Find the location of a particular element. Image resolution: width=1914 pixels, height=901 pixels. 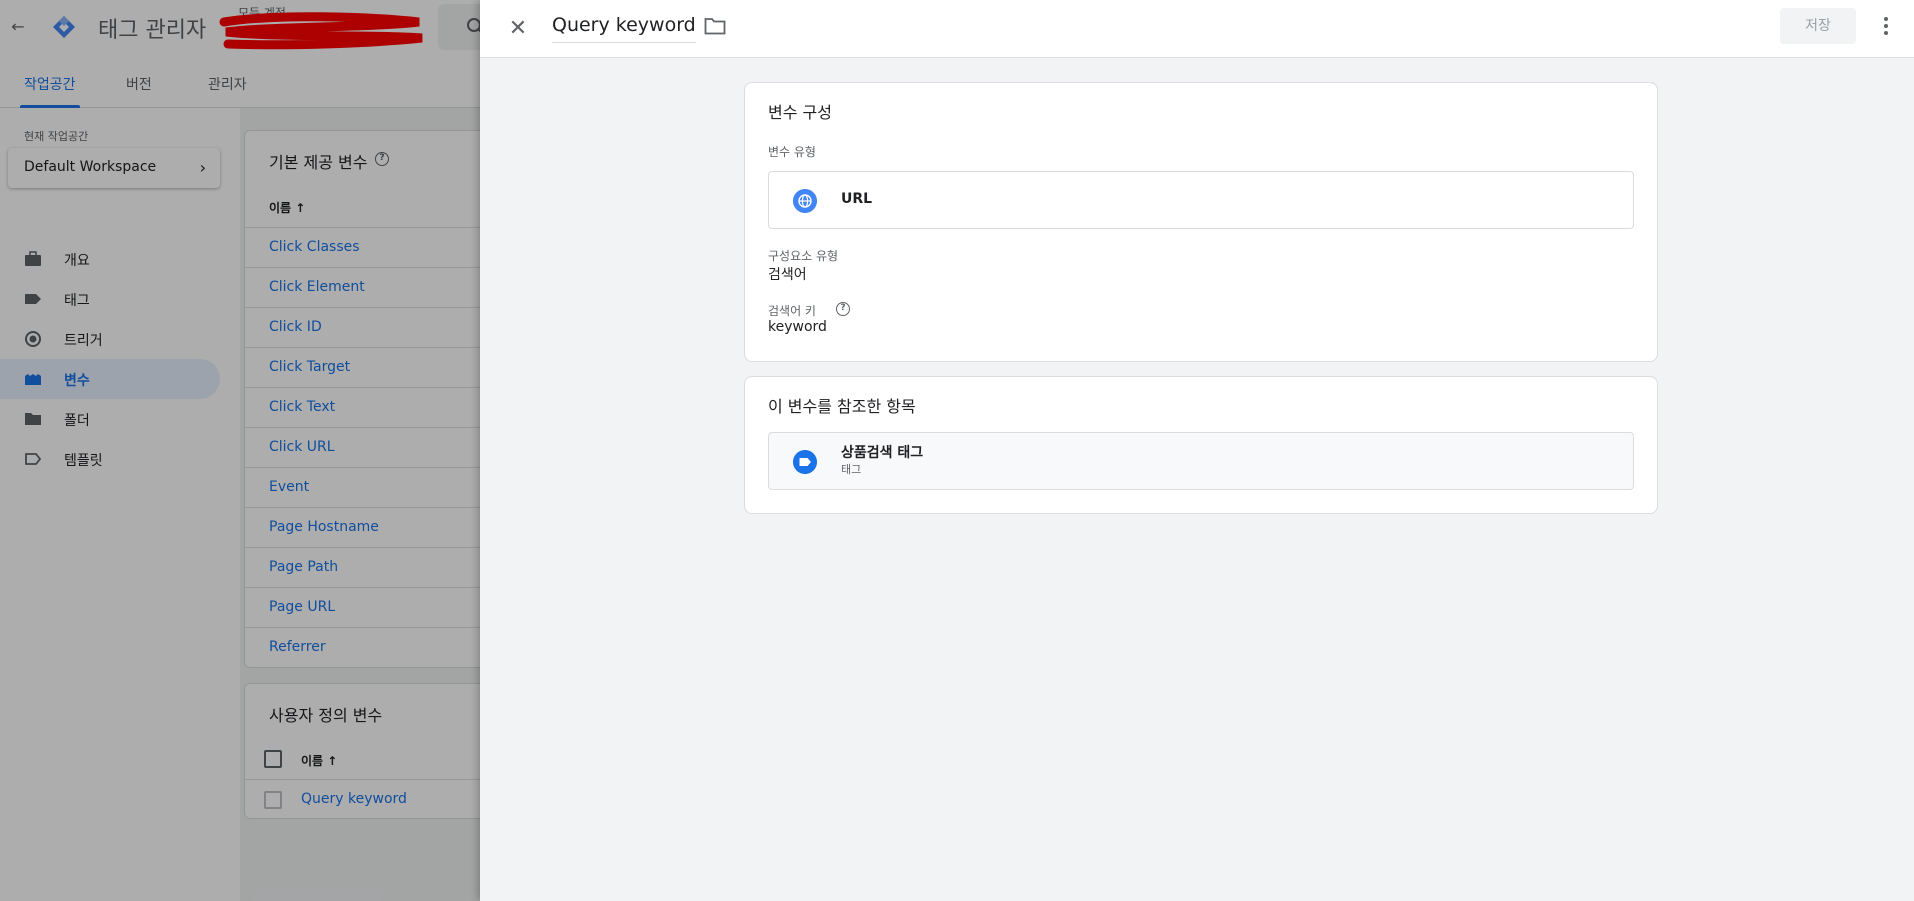

variable-type-label: 변수 유형 is located at coordinates (792, 152).